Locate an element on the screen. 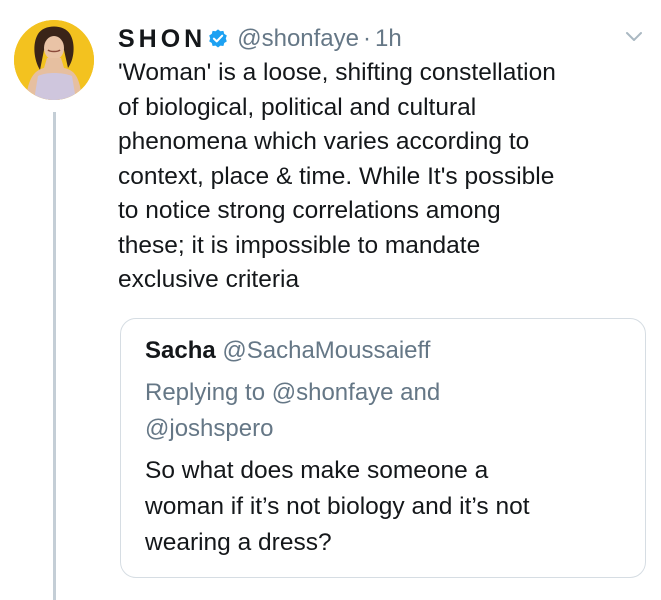 This screenshot has height=600, width=661. author-display-name: SHON is located at coordinates (162, 39).